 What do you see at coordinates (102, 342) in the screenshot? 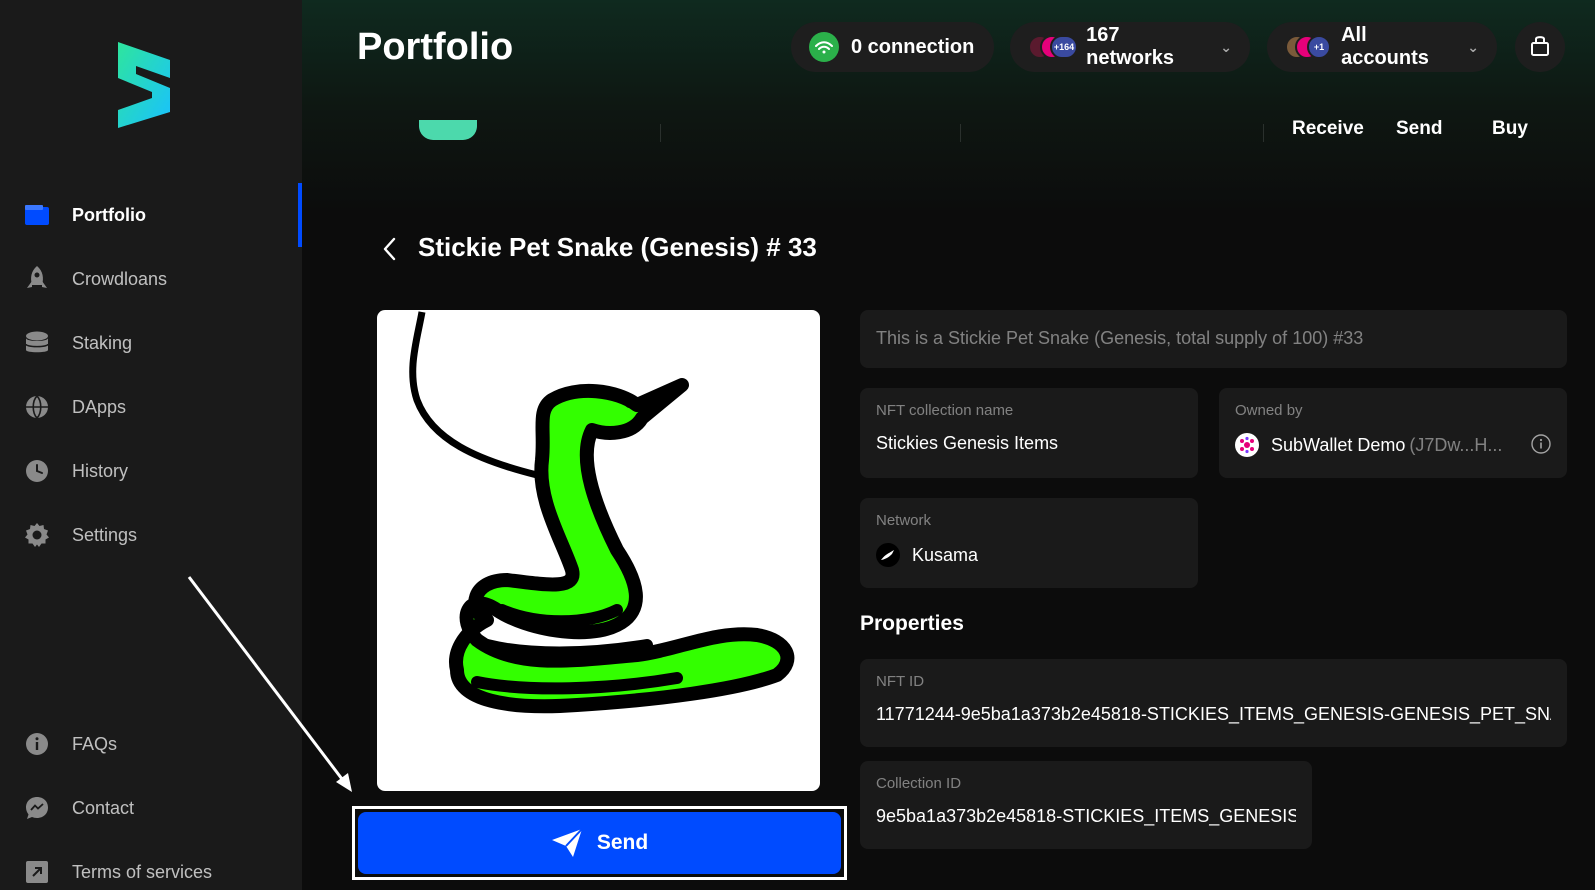
I see `sidebar-item-label: Staking` at bounding box center [102, 342].